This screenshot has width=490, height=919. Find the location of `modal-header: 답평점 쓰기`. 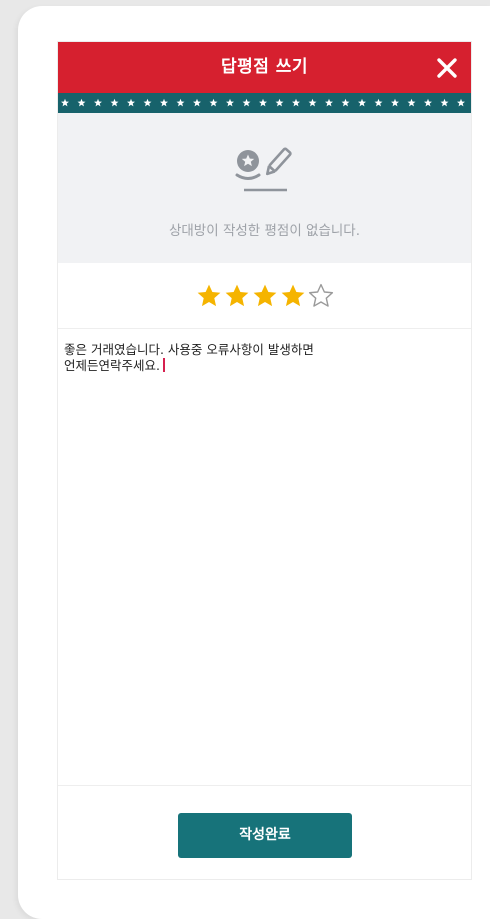

modal-header: 답평점 쓰기 is located at coordinates (264, 67).